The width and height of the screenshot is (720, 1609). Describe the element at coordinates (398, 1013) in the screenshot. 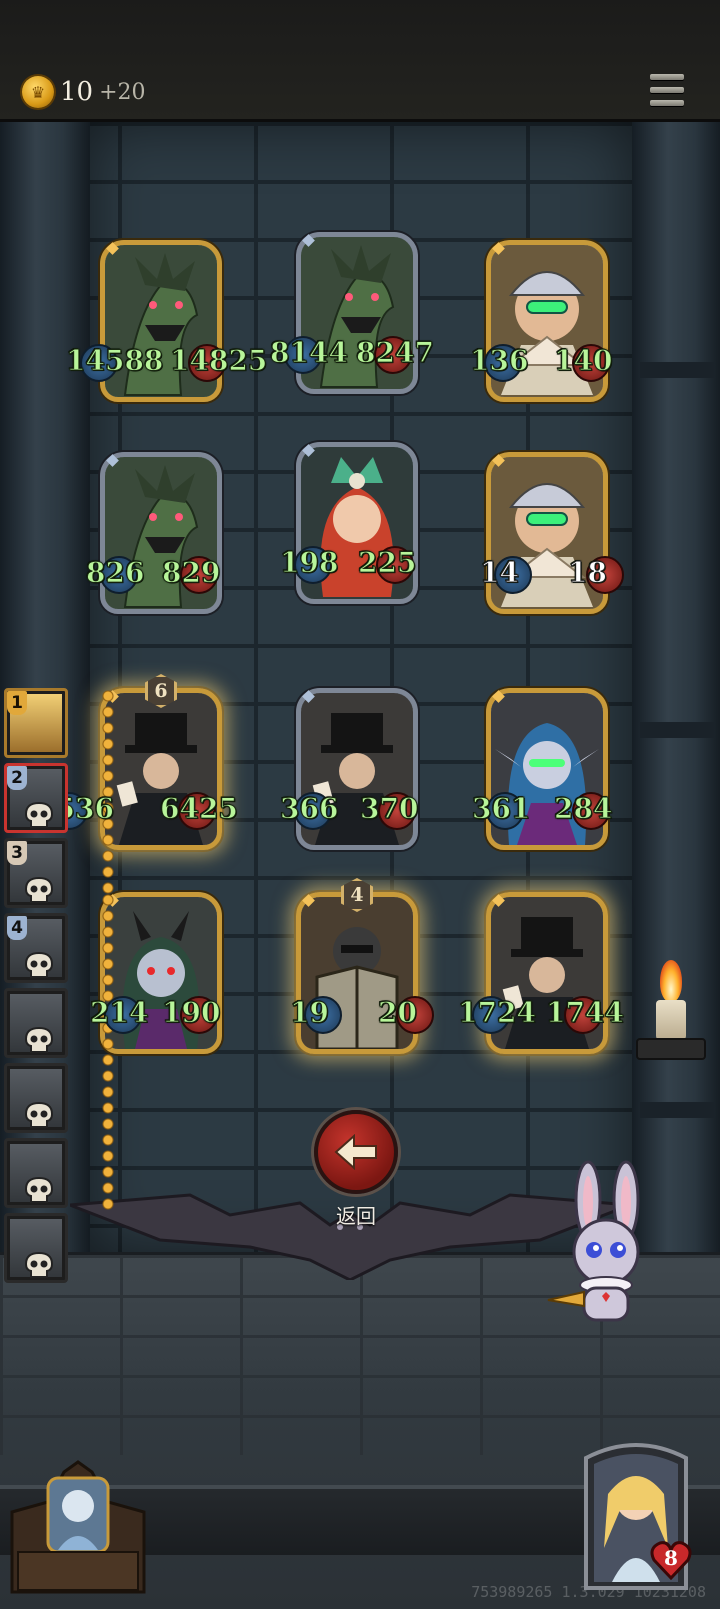

I see `hp-value: 20` at that location.